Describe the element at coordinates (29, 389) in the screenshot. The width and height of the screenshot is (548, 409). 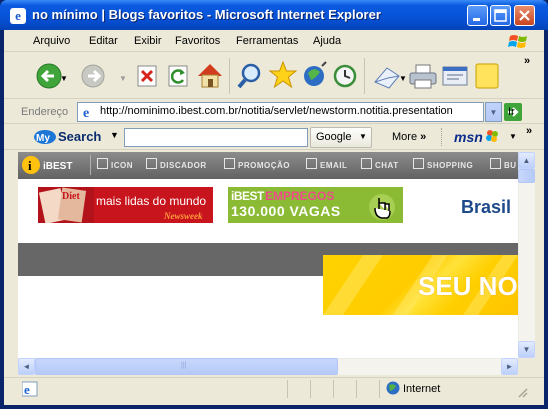
I see `page-status-icon: e` at that location.